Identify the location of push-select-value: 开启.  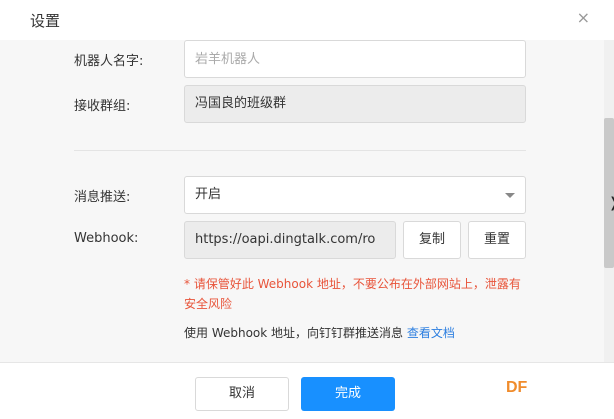
(208, 194).